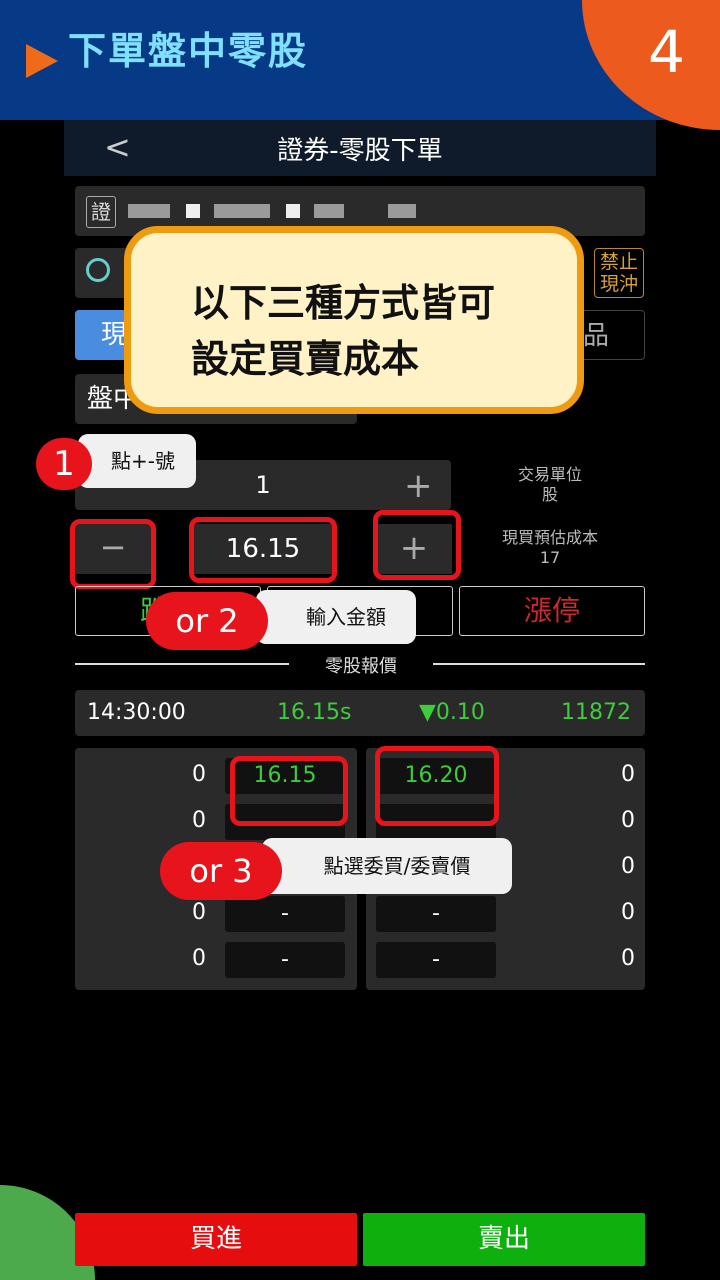 This screenshot has height=1280, width=720. I want to click on step-number: 4, so click(666, 52).